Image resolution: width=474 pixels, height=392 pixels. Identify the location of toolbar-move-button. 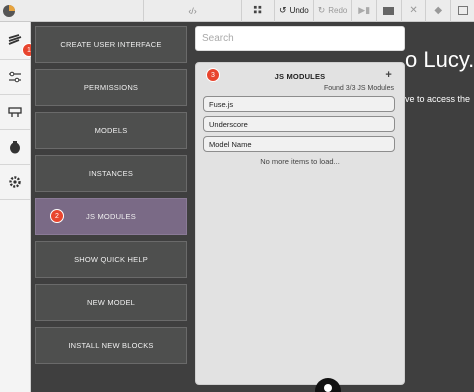
(257, 11).